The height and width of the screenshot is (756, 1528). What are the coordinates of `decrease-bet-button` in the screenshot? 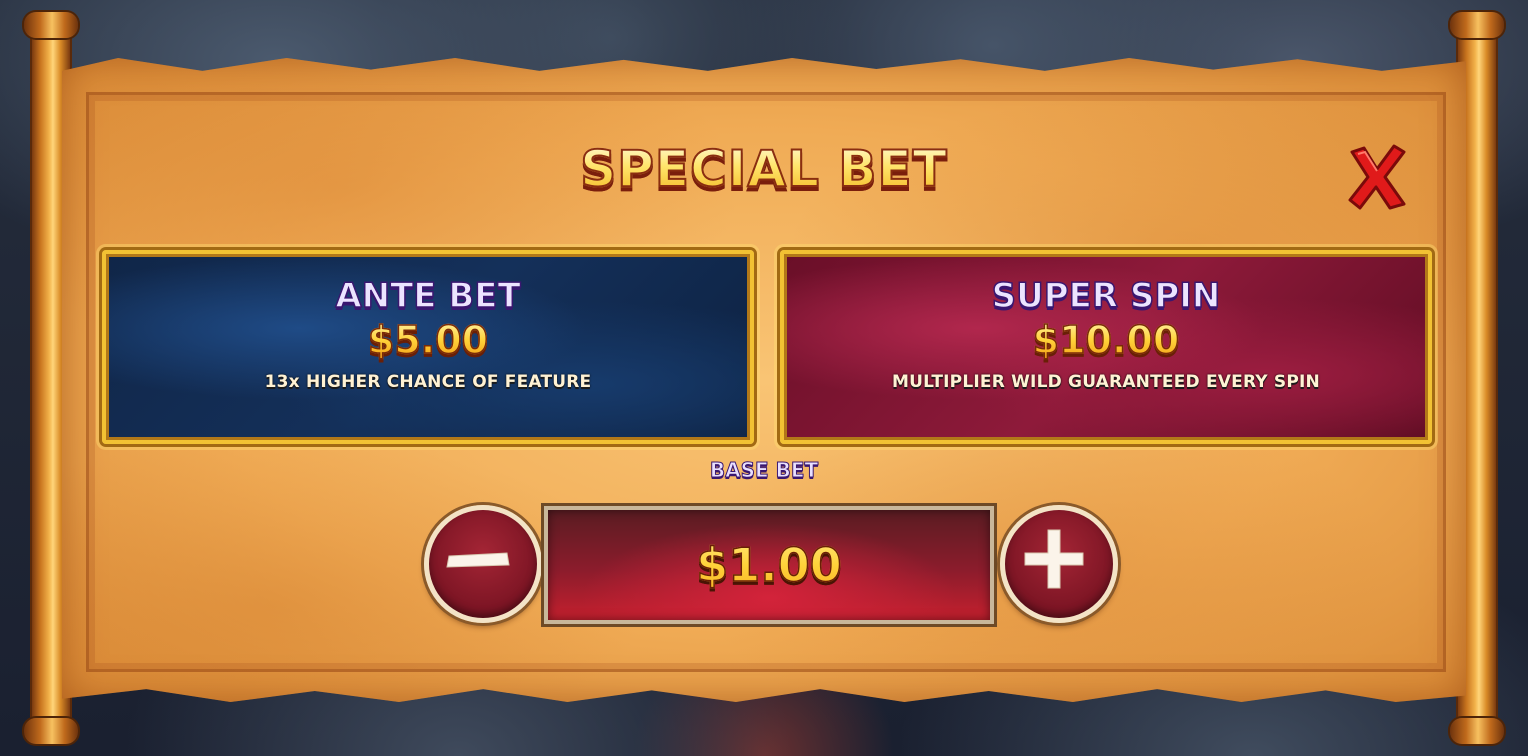 It's located at (483, 564).